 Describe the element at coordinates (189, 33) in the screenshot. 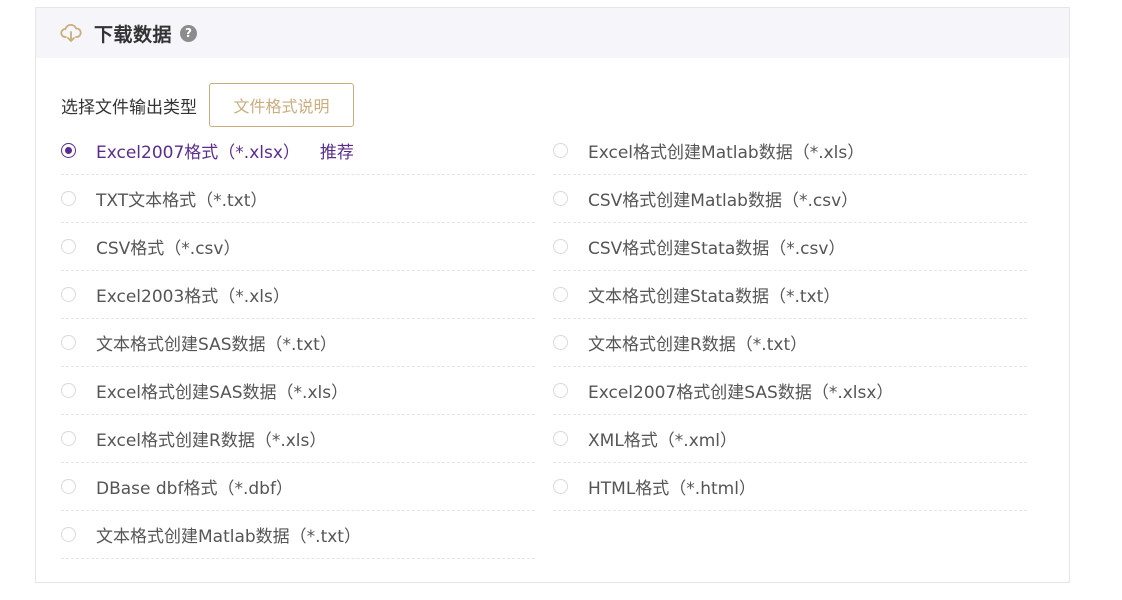

I see `help-icon: ?` at that location.